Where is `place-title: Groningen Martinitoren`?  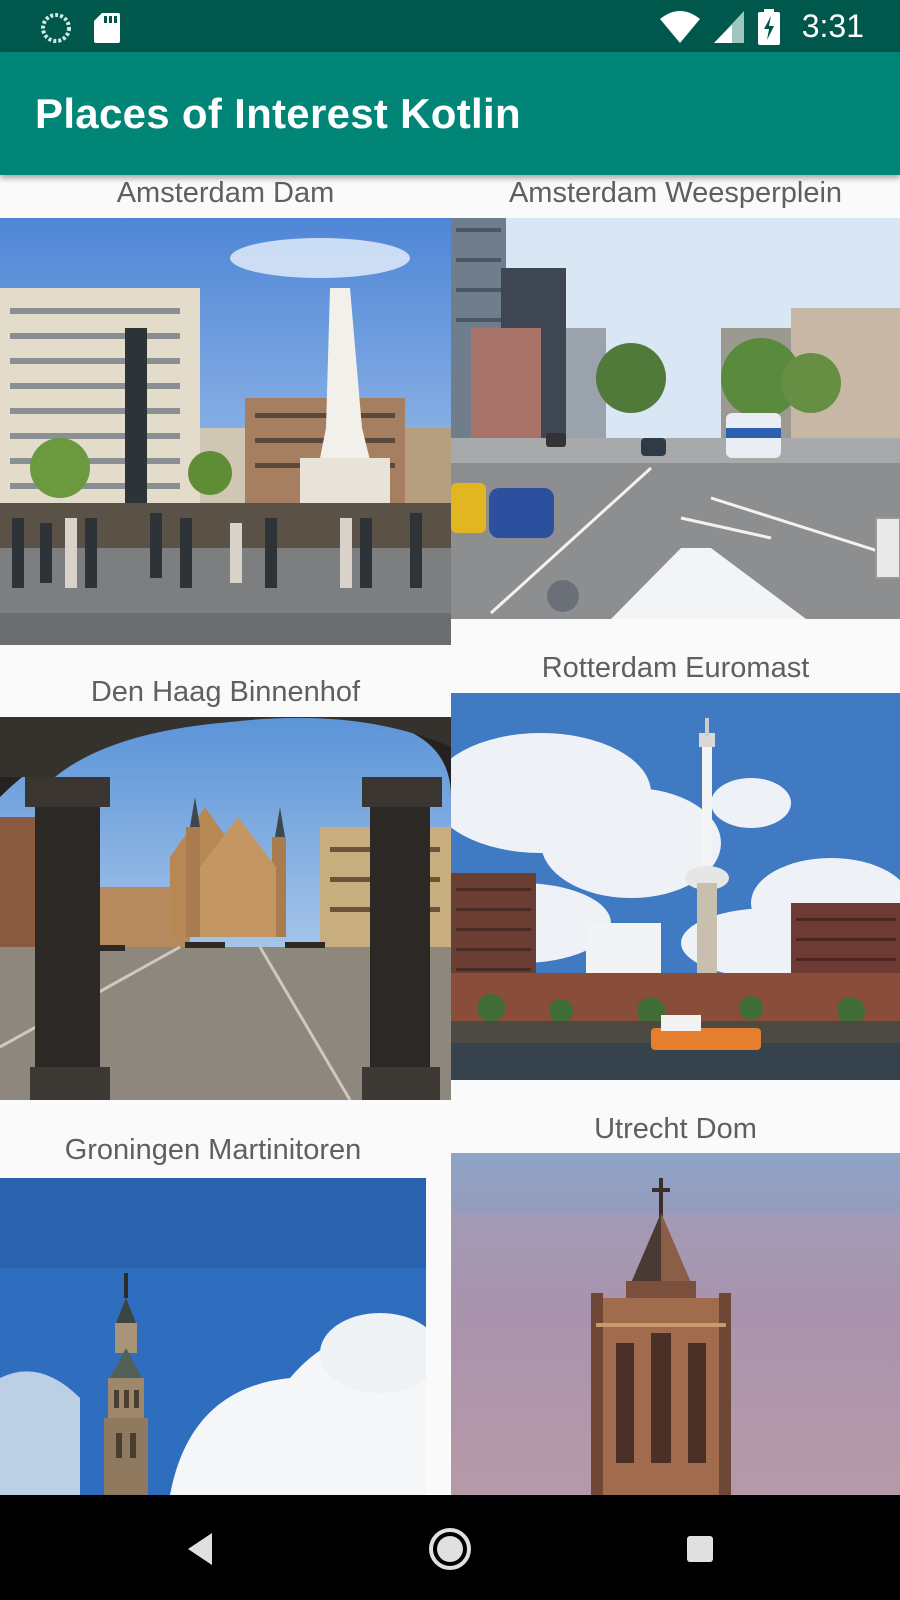
place-title: Groningen Martinitoren is located at coordinates (213, 1150).